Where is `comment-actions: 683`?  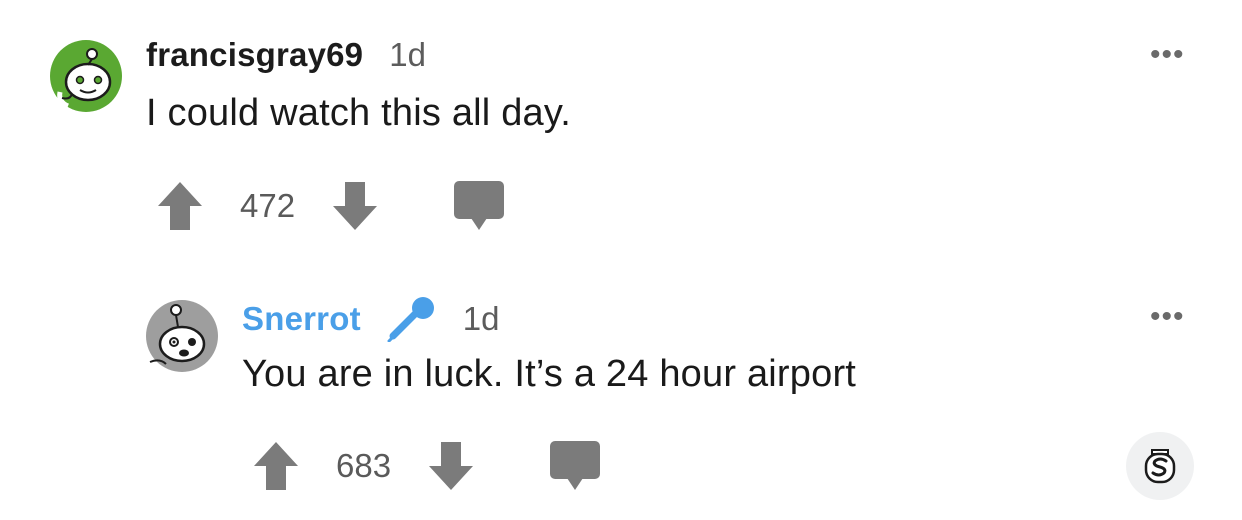
comment-actions: 683 is located at coordinates (426, 466).